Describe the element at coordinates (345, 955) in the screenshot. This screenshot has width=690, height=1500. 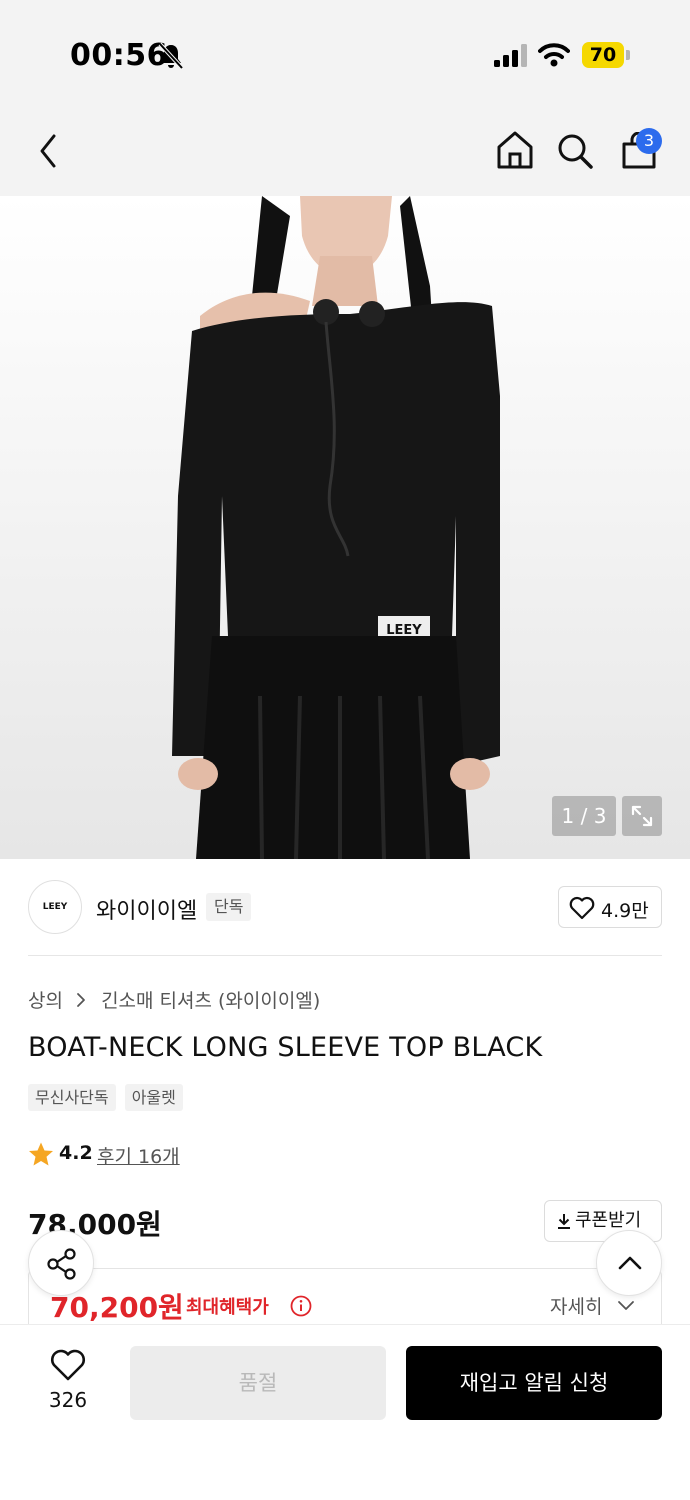
I see `divider` at that location.